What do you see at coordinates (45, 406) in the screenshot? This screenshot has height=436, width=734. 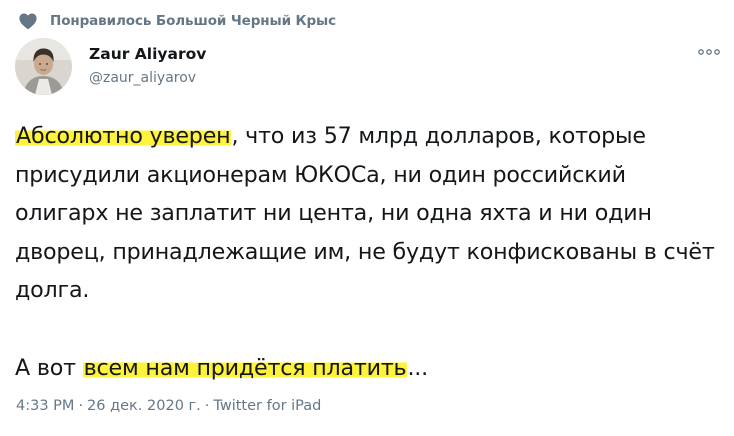 I see `tweet-time: 4:33 PM` at bounding box center [45, 406].